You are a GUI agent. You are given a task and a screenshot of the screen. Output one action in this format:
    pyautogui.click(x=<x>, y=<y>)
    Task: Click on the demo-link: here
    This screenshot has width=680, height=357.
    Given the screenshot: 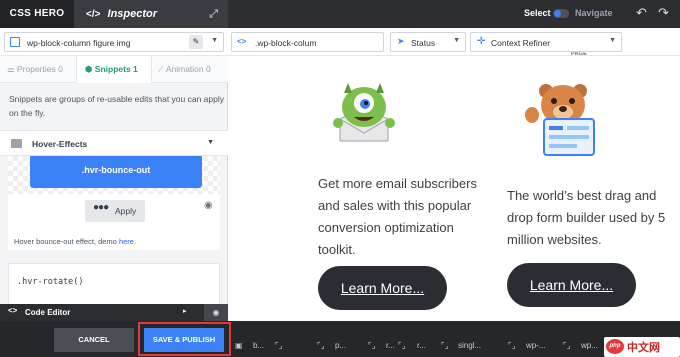 What is the action you would take?
    pyautogui.click(x=126, y=241)
    